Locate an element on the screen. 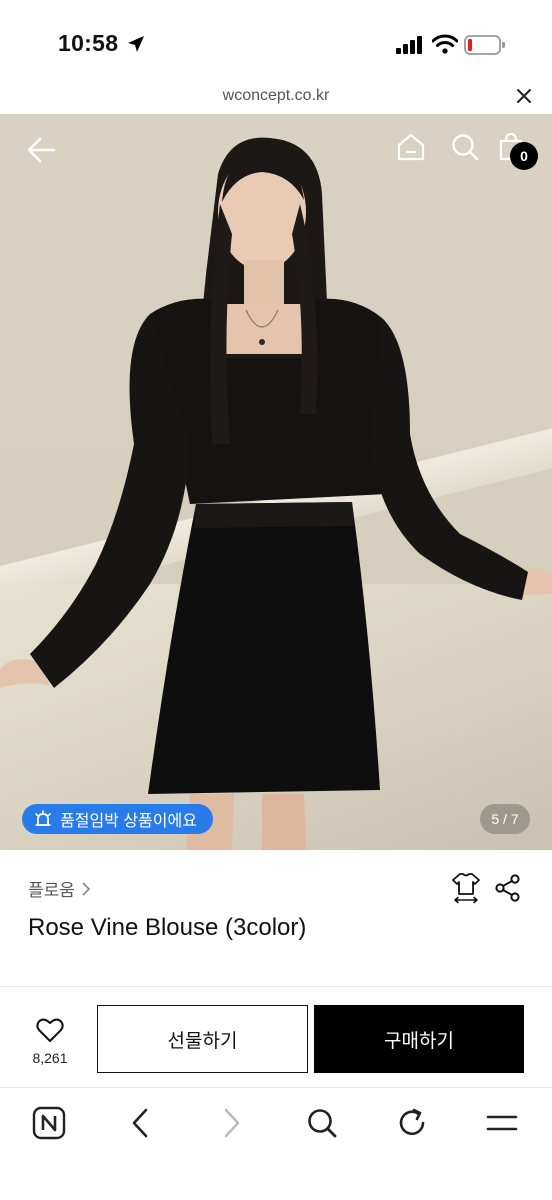 The width and height of the screenshot is (552, 1200). location-arrow-icon is located at coordinates (136, 44).